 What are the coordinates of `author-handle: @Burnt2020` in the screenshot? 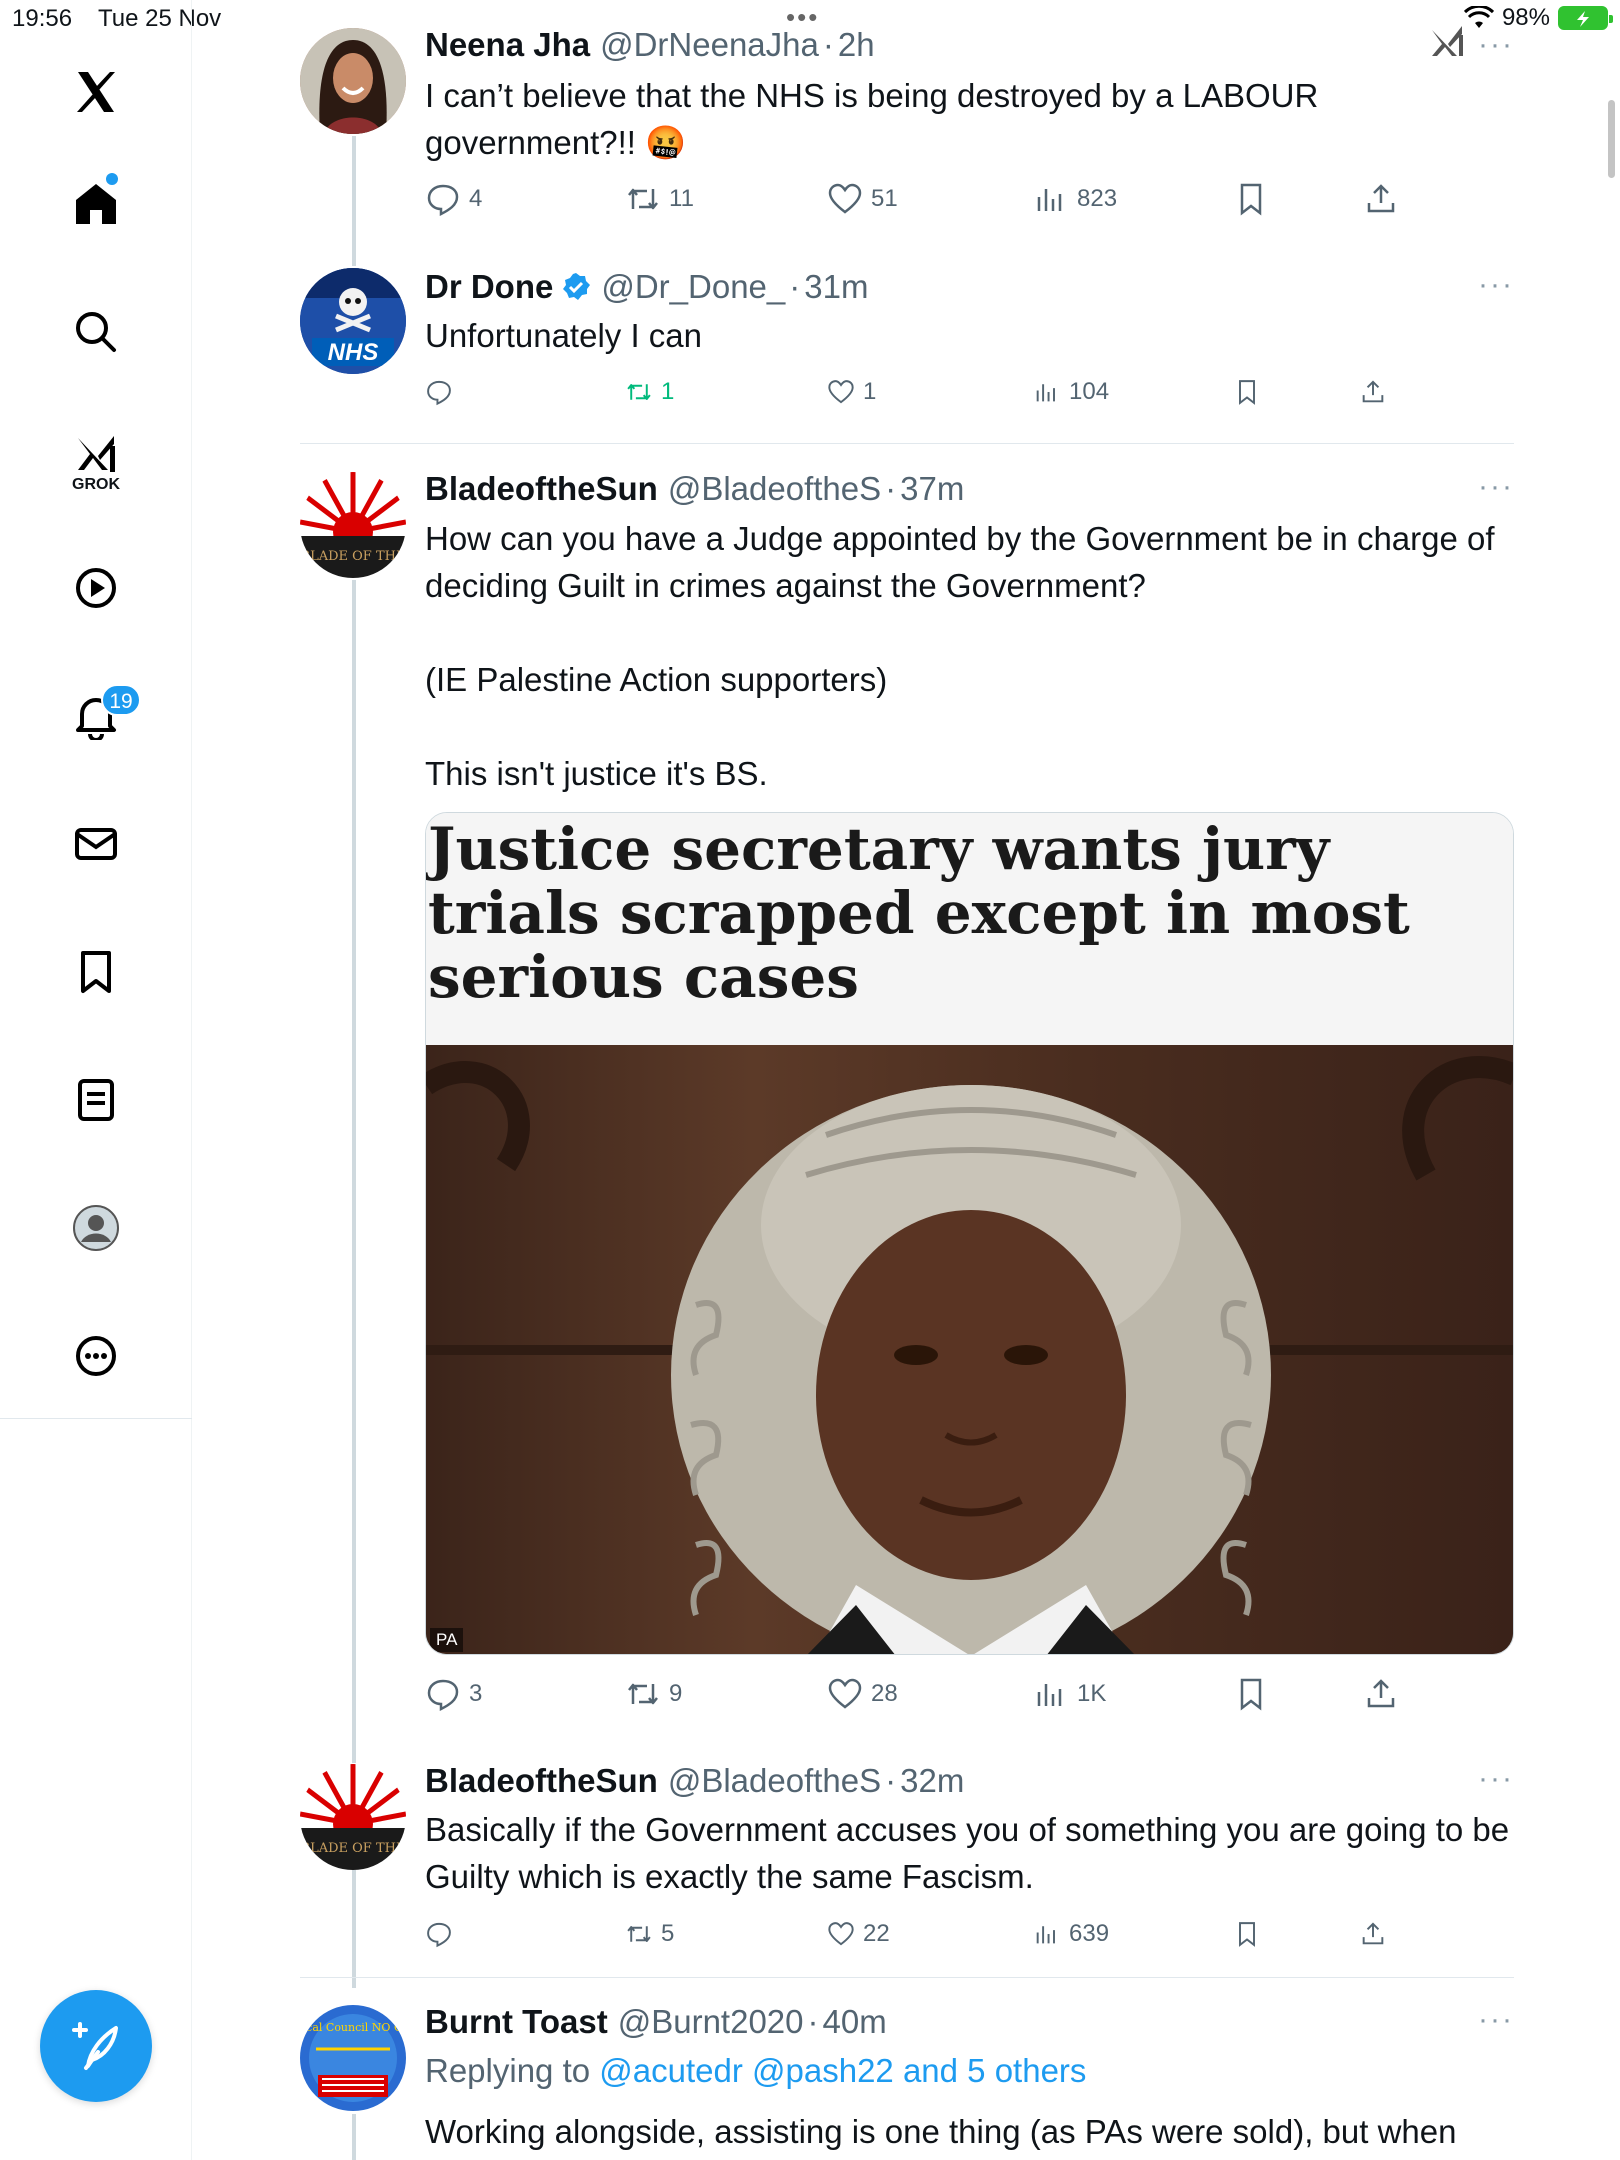 It's located at (711, 2022).